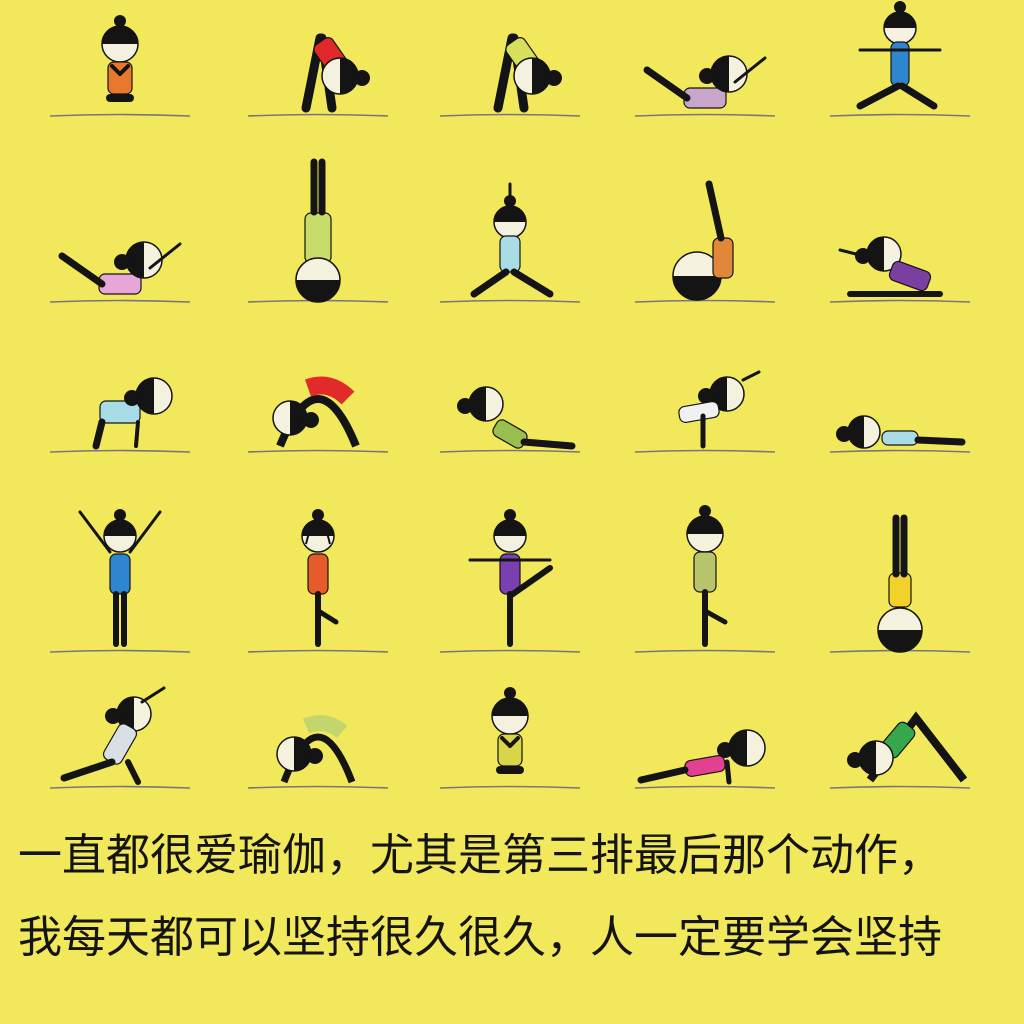  Describe the element at coordinates (705, 411) in the screenshot. I see `yoga-figure-crow-balance` at that location.